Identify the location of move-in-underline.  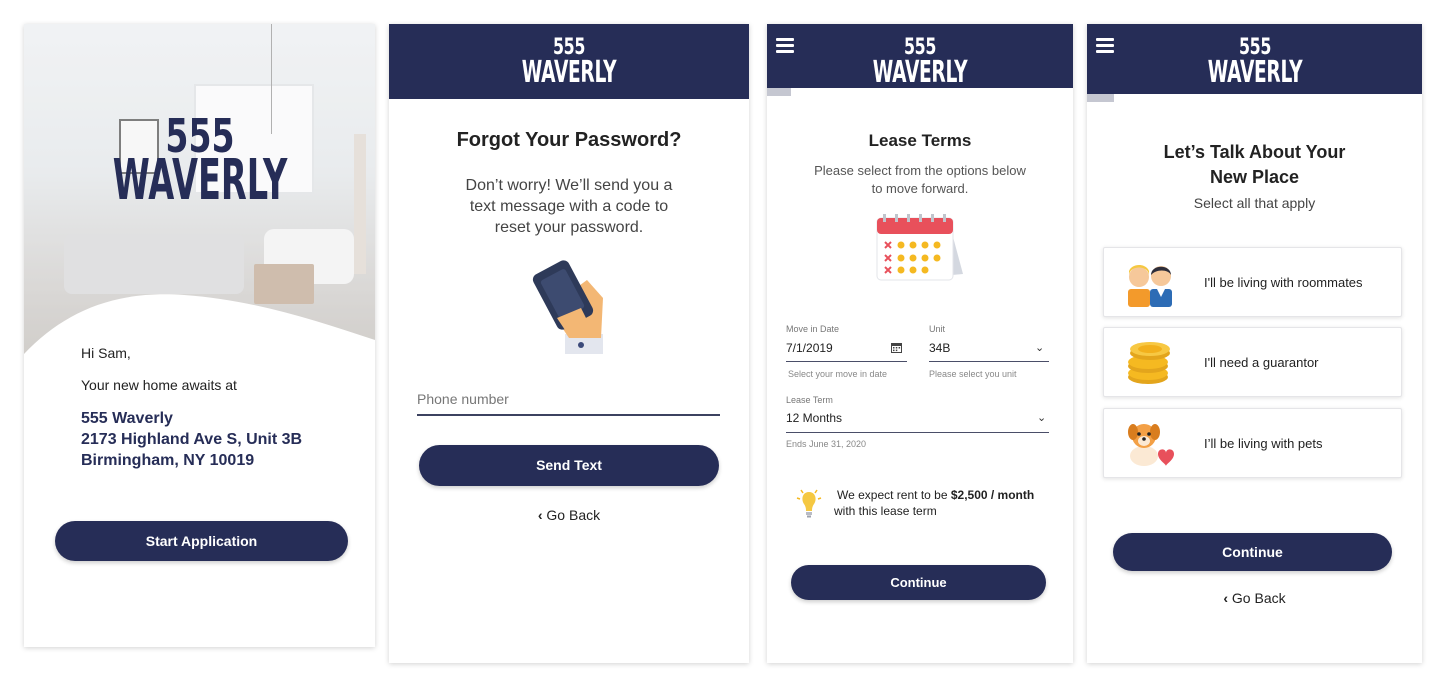
(846, 361).